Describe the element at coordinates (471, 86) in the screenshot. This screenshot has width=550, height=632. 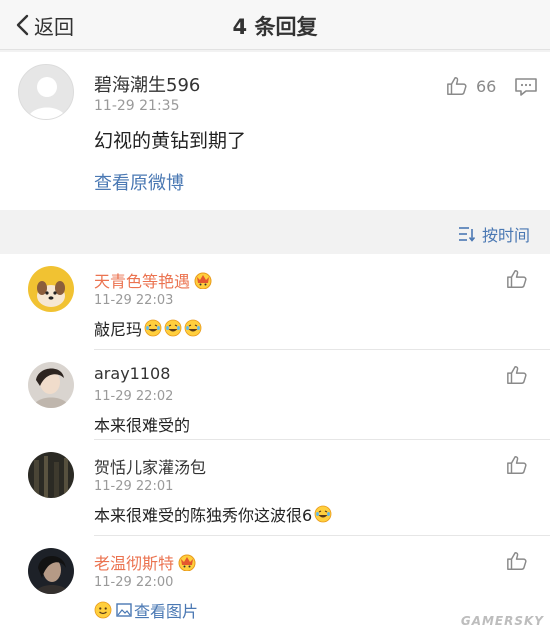
I see `like-button: 66` at that location.